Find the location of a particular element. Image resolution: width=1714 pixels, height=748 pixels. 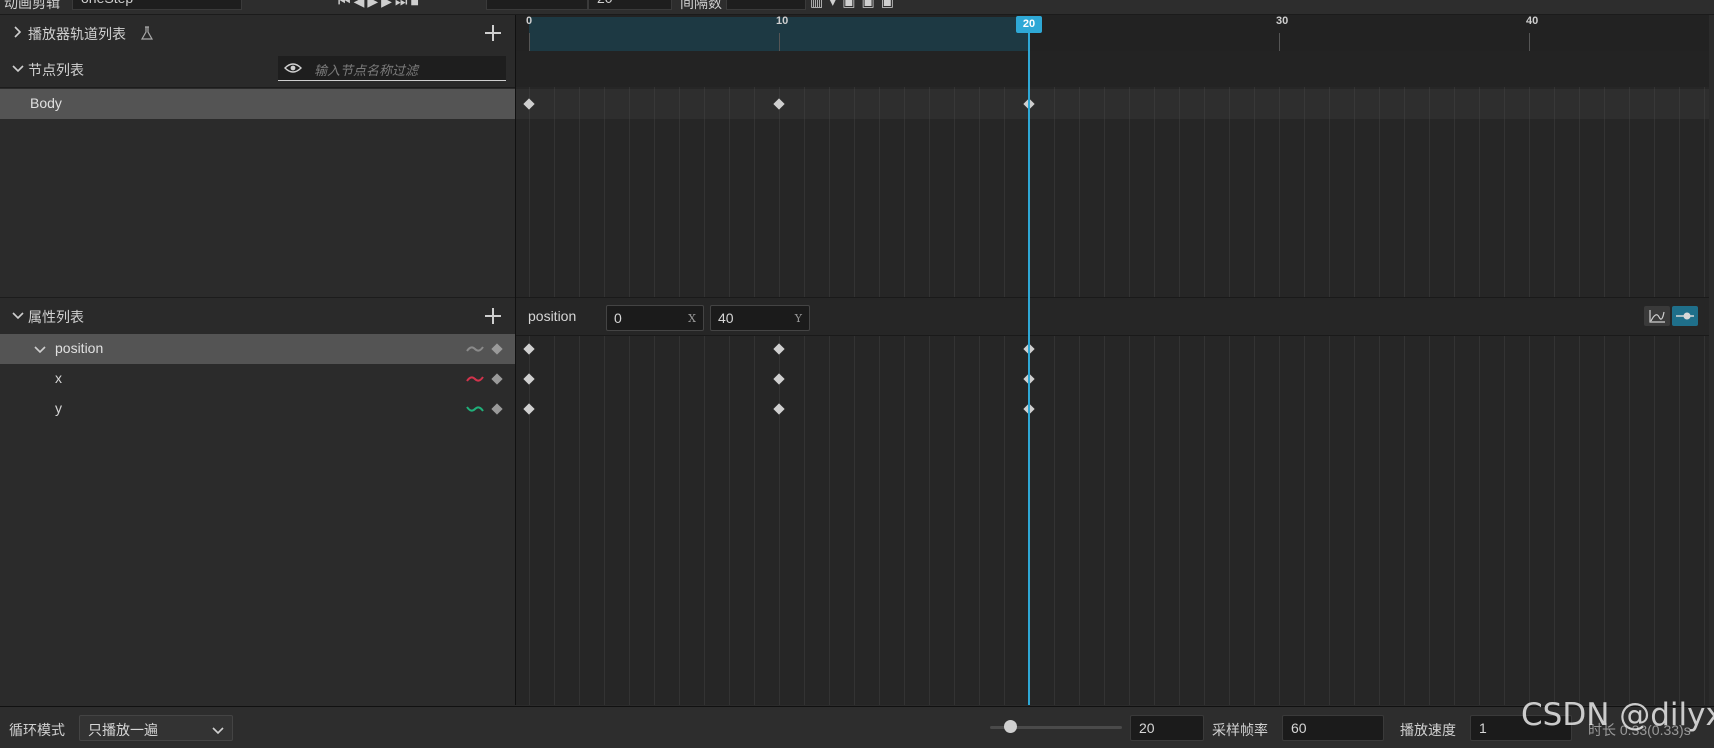

speed-label: 播放速度 is located at coordinates (1428, 730).